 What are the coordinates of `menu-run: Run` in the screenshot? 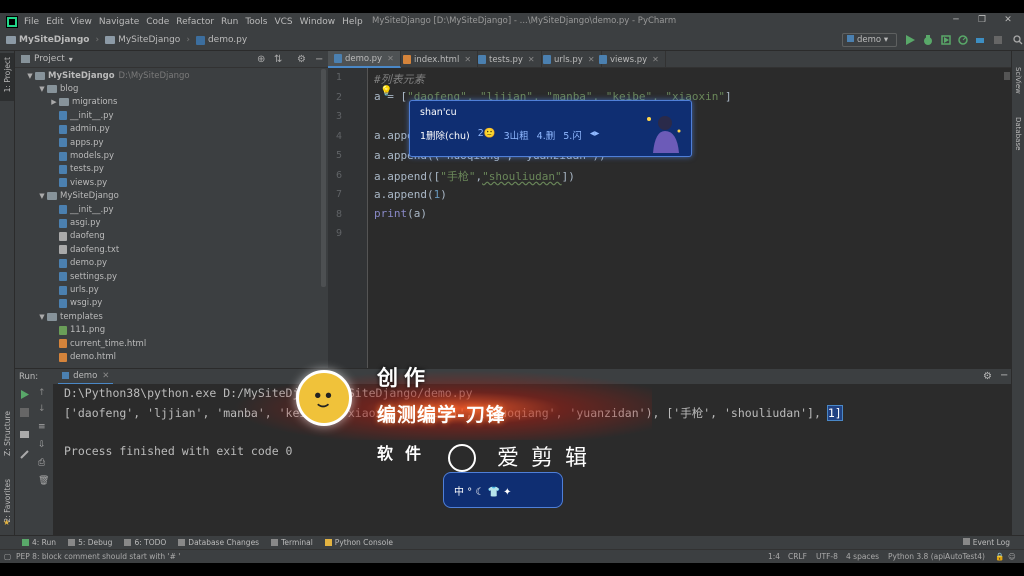 It's located at (229, 22).